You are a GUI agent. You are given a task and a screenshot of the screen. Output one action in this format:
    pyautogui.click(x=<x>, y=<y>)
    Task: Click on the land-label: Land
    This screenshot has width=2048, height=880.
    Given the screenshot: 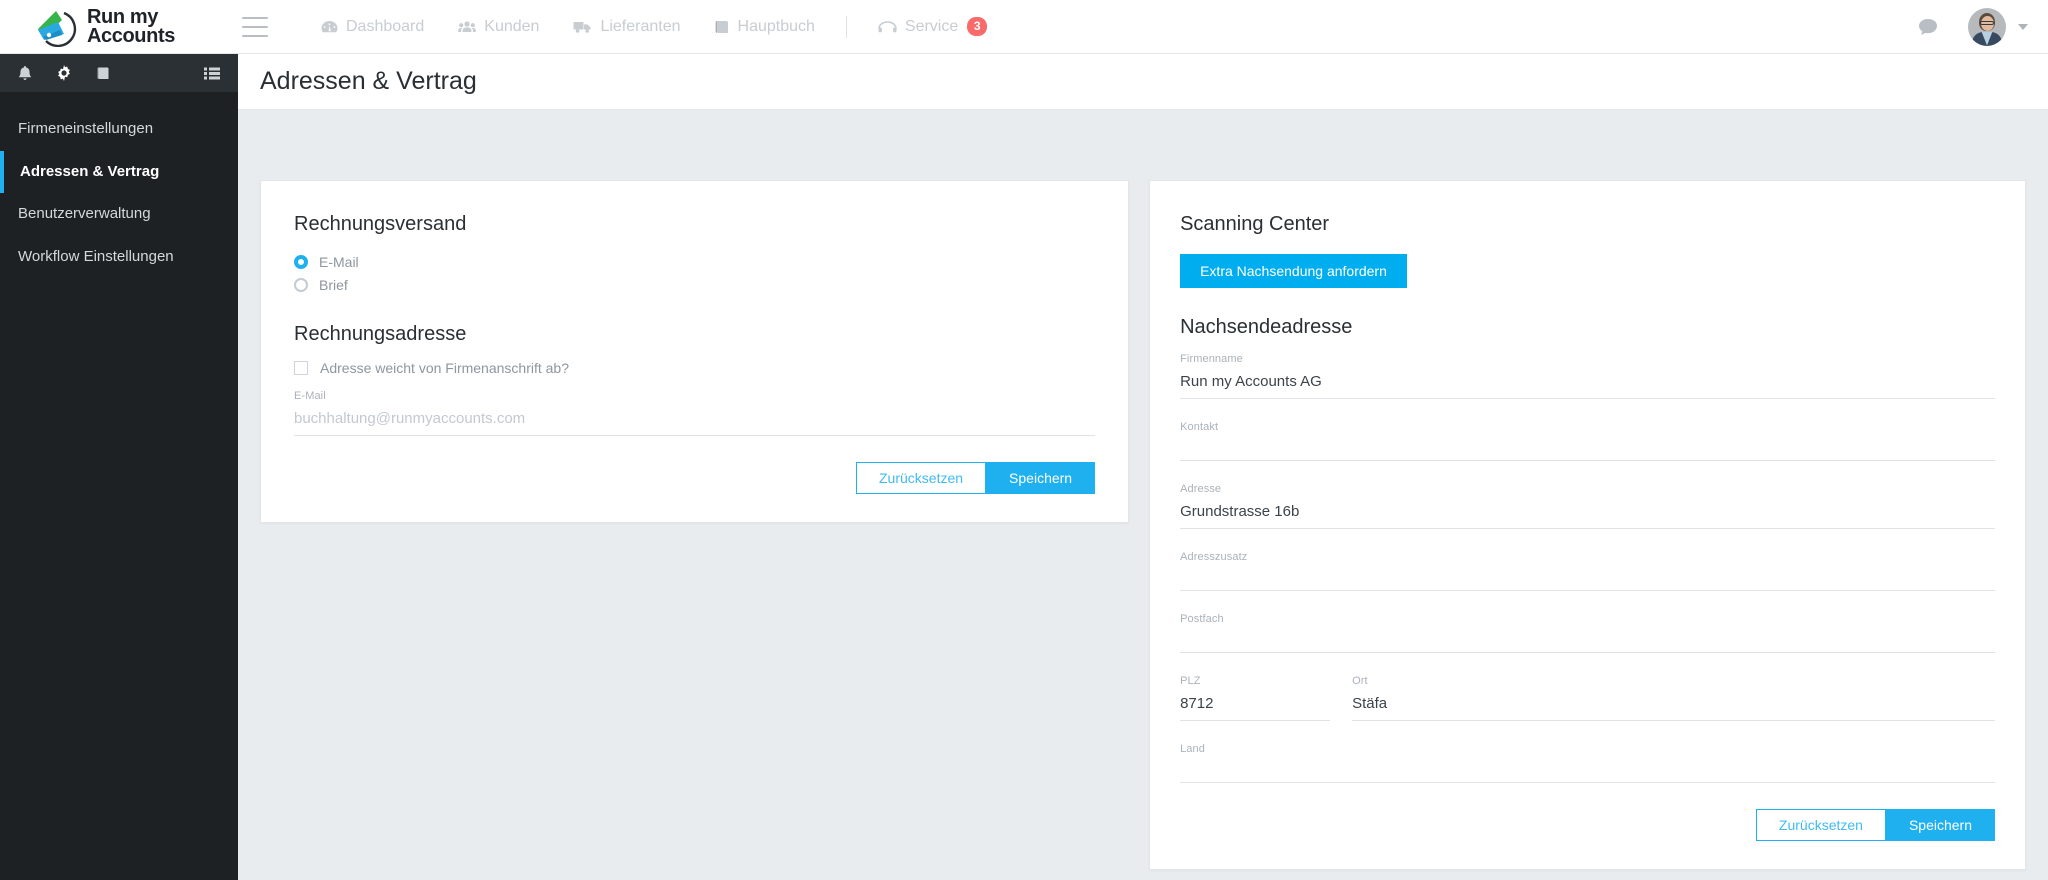 What is the action you would take?
    pyautogui.click(x=1192, y=749)
    